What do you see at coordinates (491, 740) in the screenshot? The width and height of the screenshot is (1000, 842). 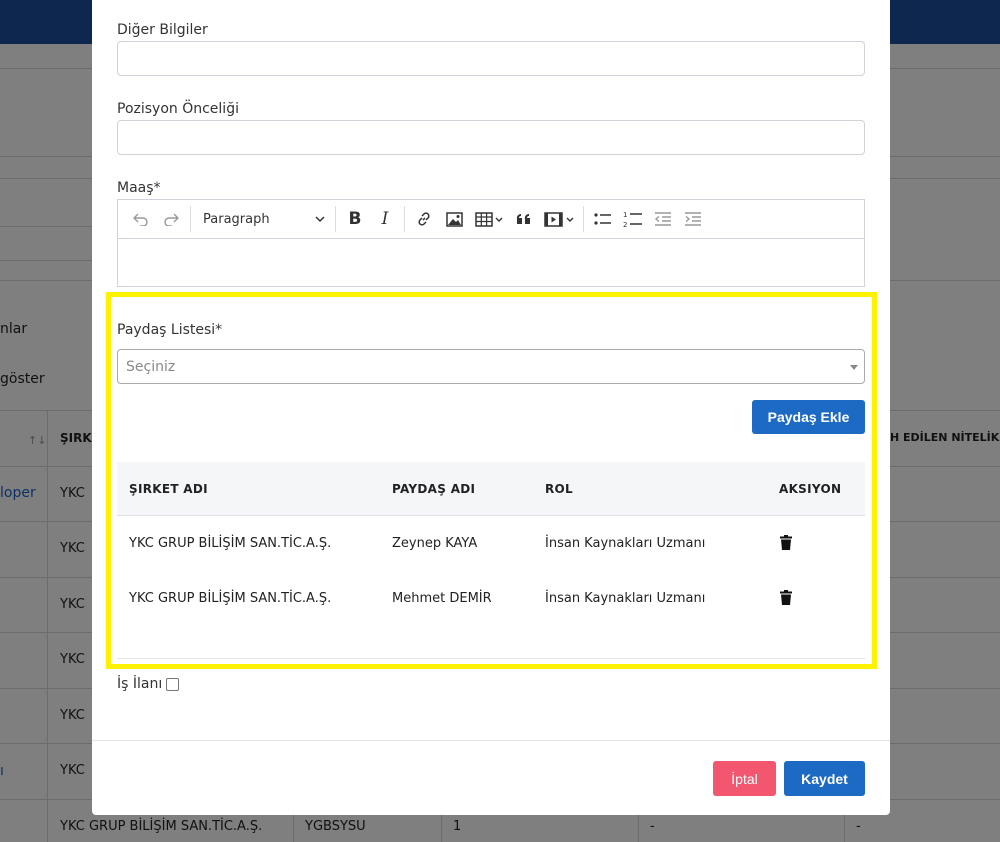 I see `modal-footer-divider` at bounding box center [491, 740].